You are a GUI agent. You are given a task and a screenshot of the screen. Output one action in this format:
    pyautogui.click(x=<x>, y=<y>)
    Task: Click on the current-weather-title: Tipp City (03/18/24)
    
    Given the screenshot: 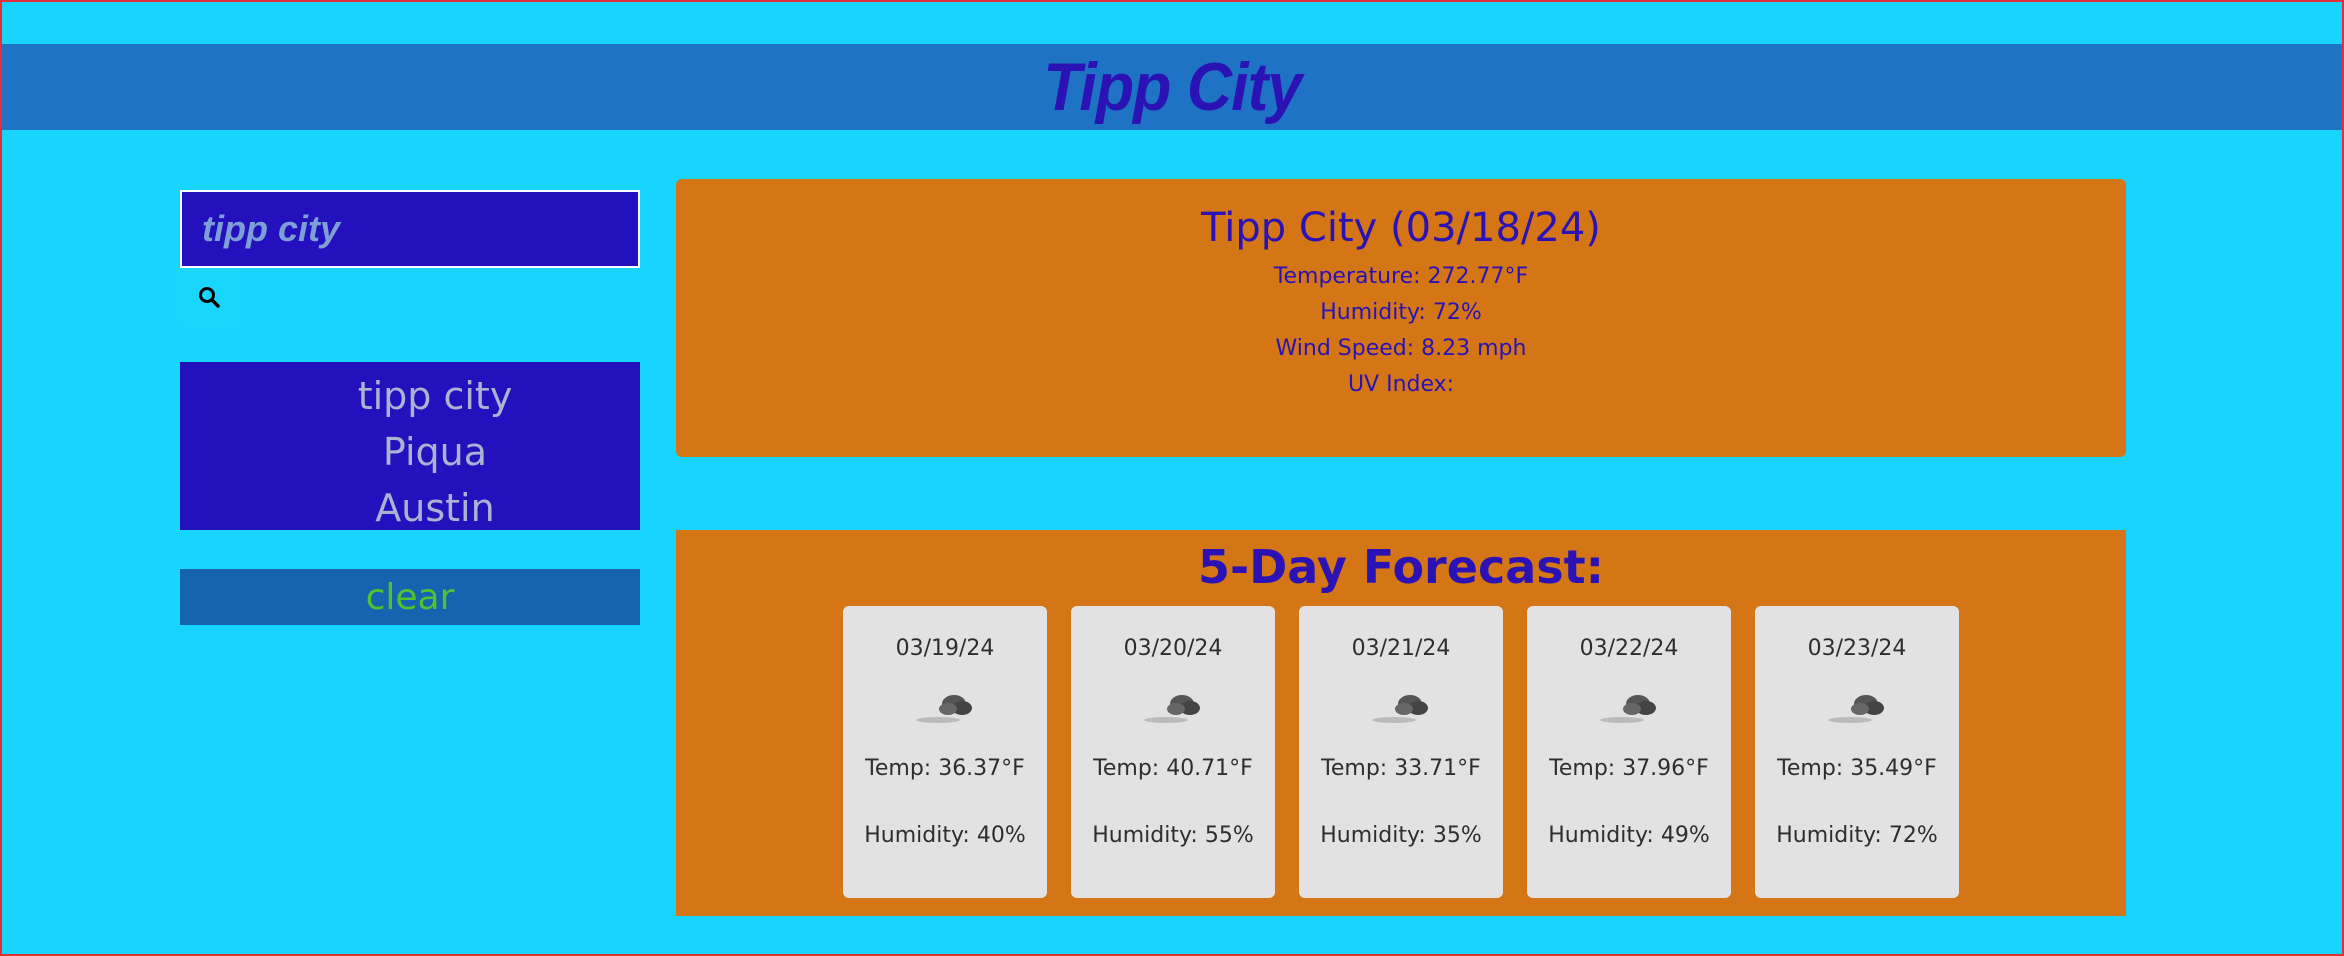 What is the action you would take?
    pyautogui.click(x=1401, y=228)
    